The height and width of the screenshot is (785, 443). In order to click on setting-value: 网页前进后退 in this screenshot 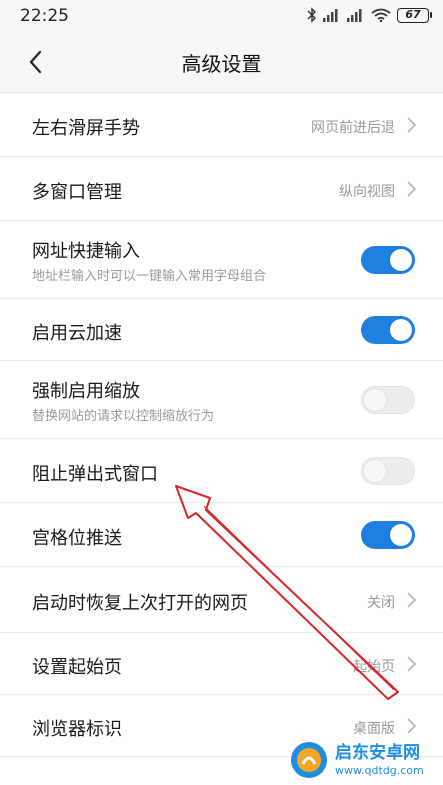, I will do `click(353, 128)`.